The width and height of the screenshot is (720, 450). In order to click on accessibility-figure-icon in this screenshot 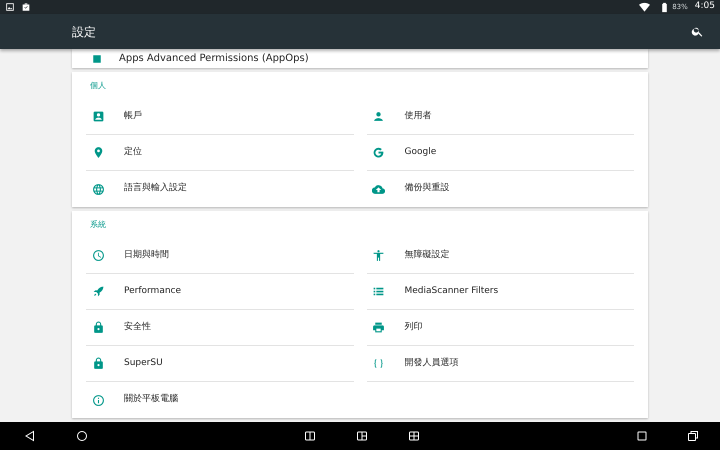, I will do `click(378, 255)`.